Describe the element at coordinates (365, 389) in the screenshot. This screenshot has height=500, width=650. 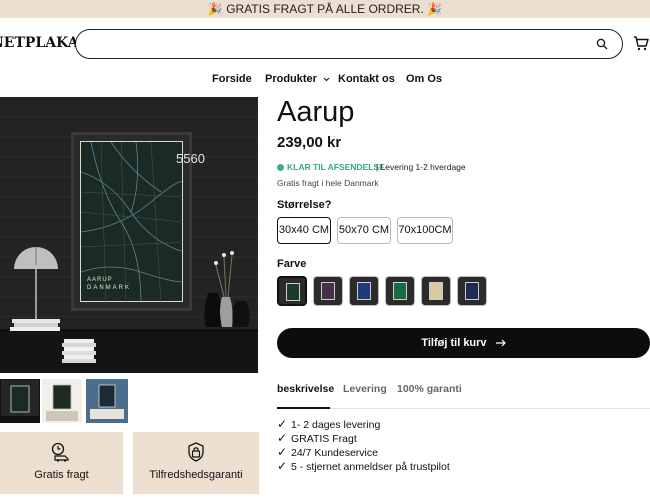
I see `tab-levering: Levering` at that location.